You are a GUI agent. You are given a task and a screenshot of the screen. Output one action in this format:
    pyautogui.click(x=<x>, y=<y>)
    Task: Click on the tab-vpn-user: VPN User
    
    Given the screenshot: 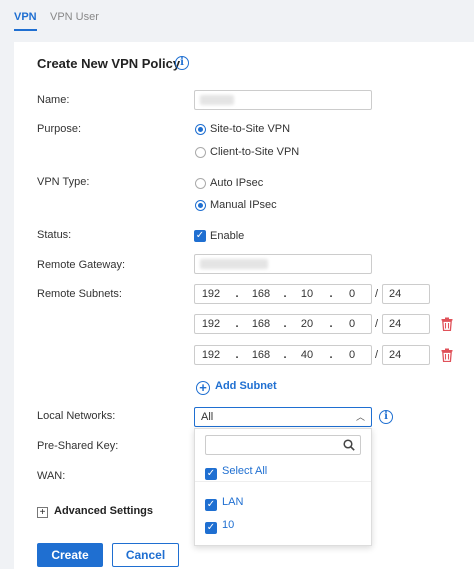 What is the action you would take?
    pyautogui.click(x=74, y=20)
    